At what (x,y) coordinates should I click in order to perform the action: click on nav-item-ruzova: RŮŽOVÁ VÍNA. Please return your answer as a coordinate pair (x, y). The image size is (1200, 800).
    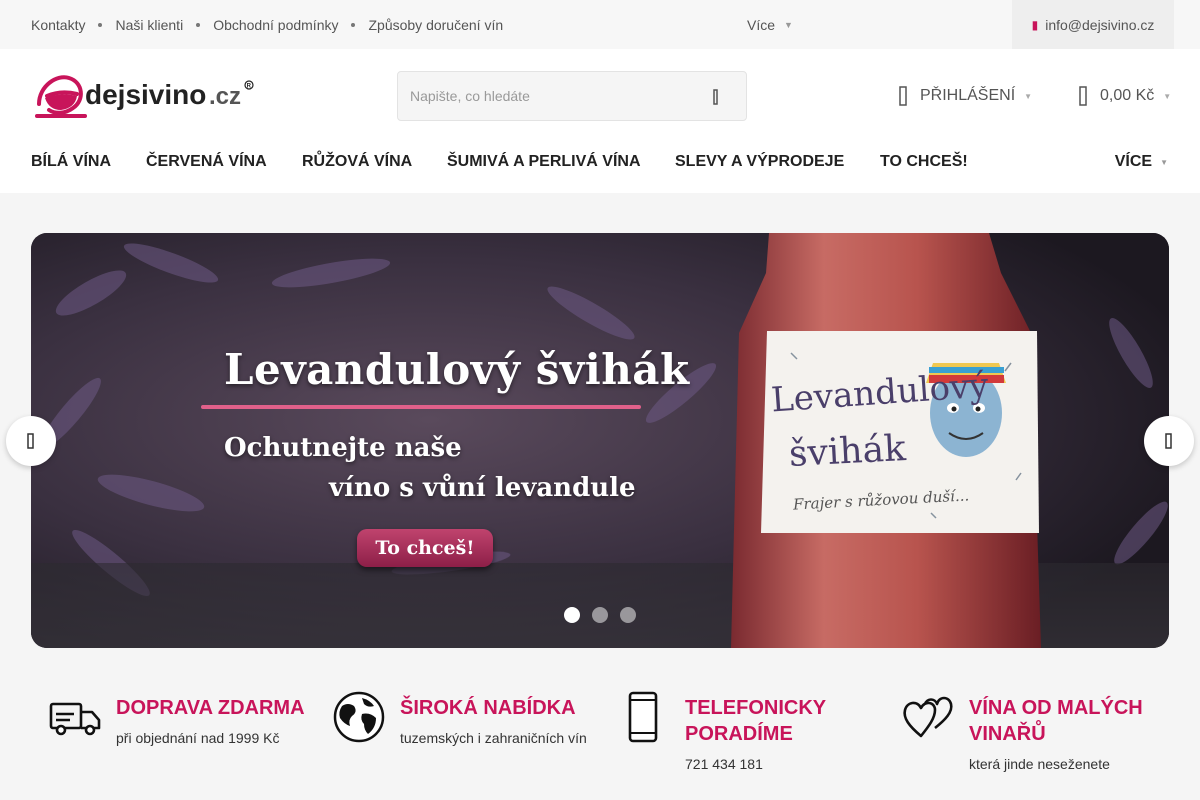
    Looking at the image, I should click on (357, 162).